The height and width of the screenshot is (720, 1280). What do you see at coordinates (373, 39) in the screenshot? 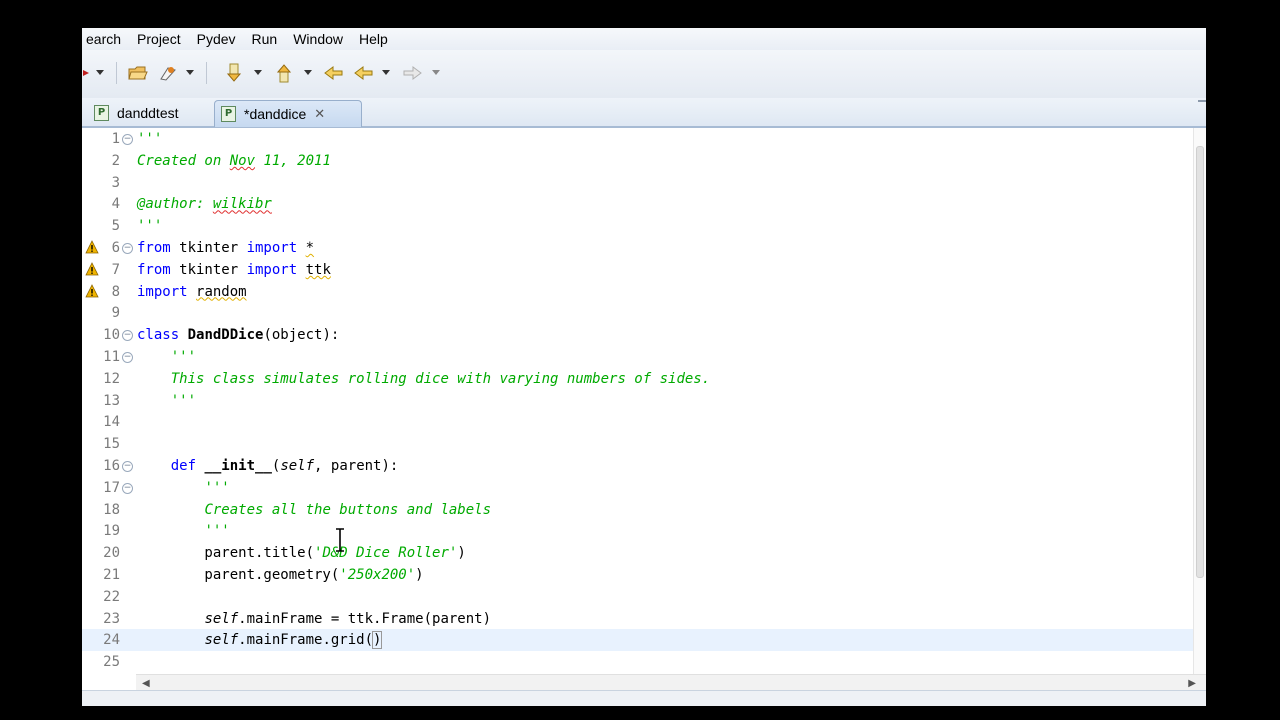
I see `menu-help: Help` at bounding box center [373, 39].